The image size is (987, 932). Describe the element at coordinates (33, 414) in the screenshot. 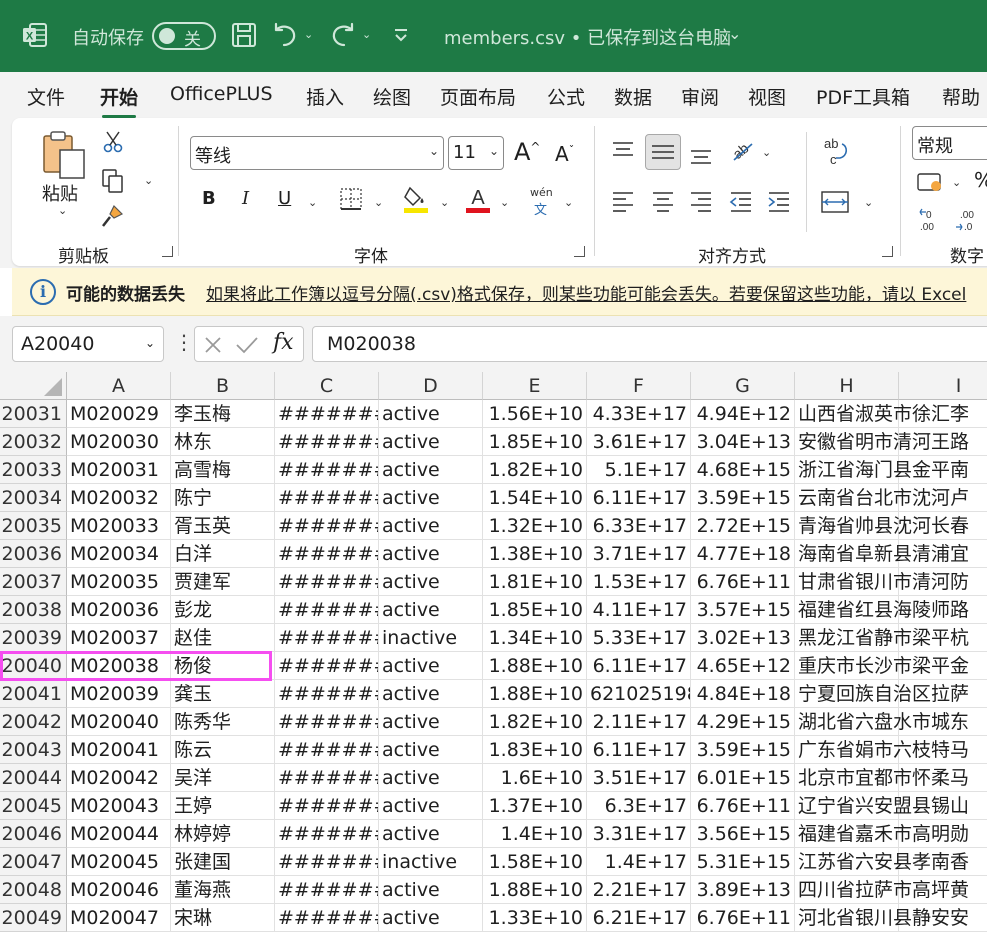

I see `row-header: 20031` at that location.